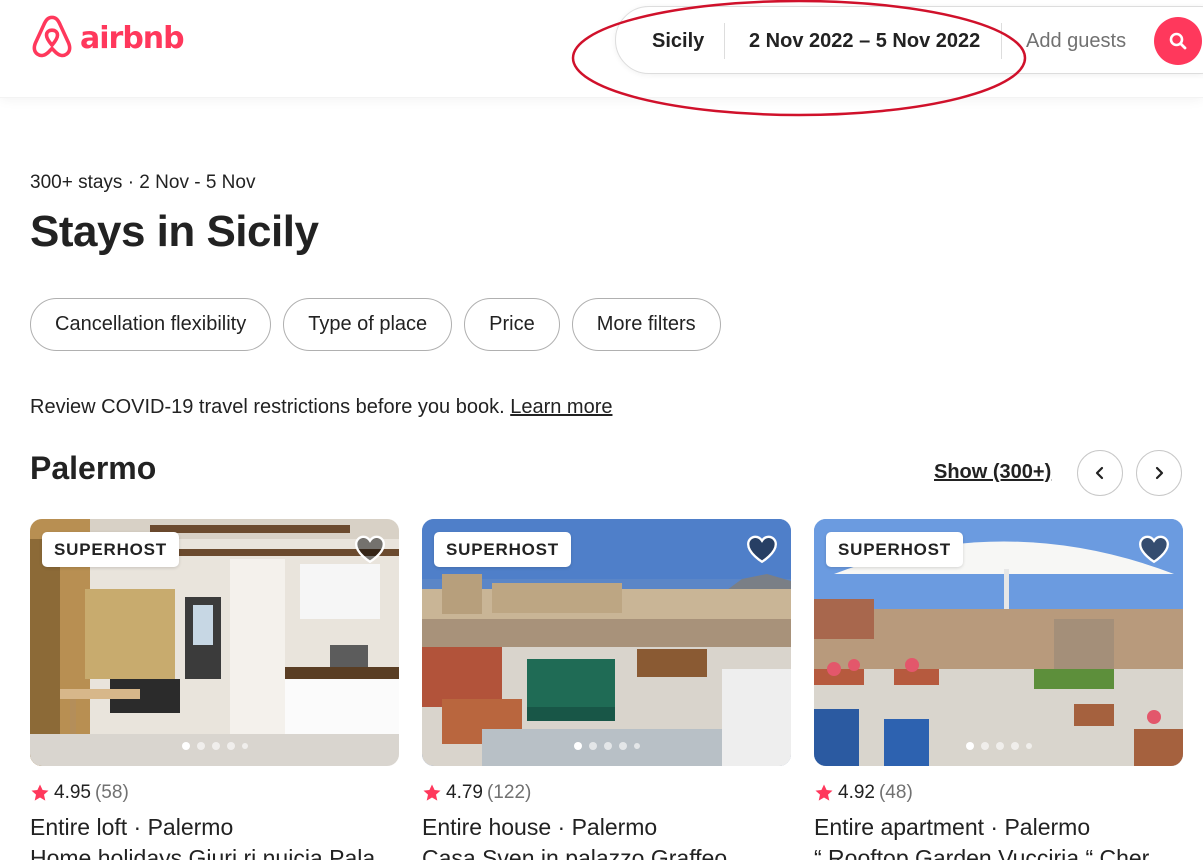 The image size is (1203, 860). Describe the element at coordinates (174, 231) in the screenshot. I see `page-title: Stays in Sicily` at that location.